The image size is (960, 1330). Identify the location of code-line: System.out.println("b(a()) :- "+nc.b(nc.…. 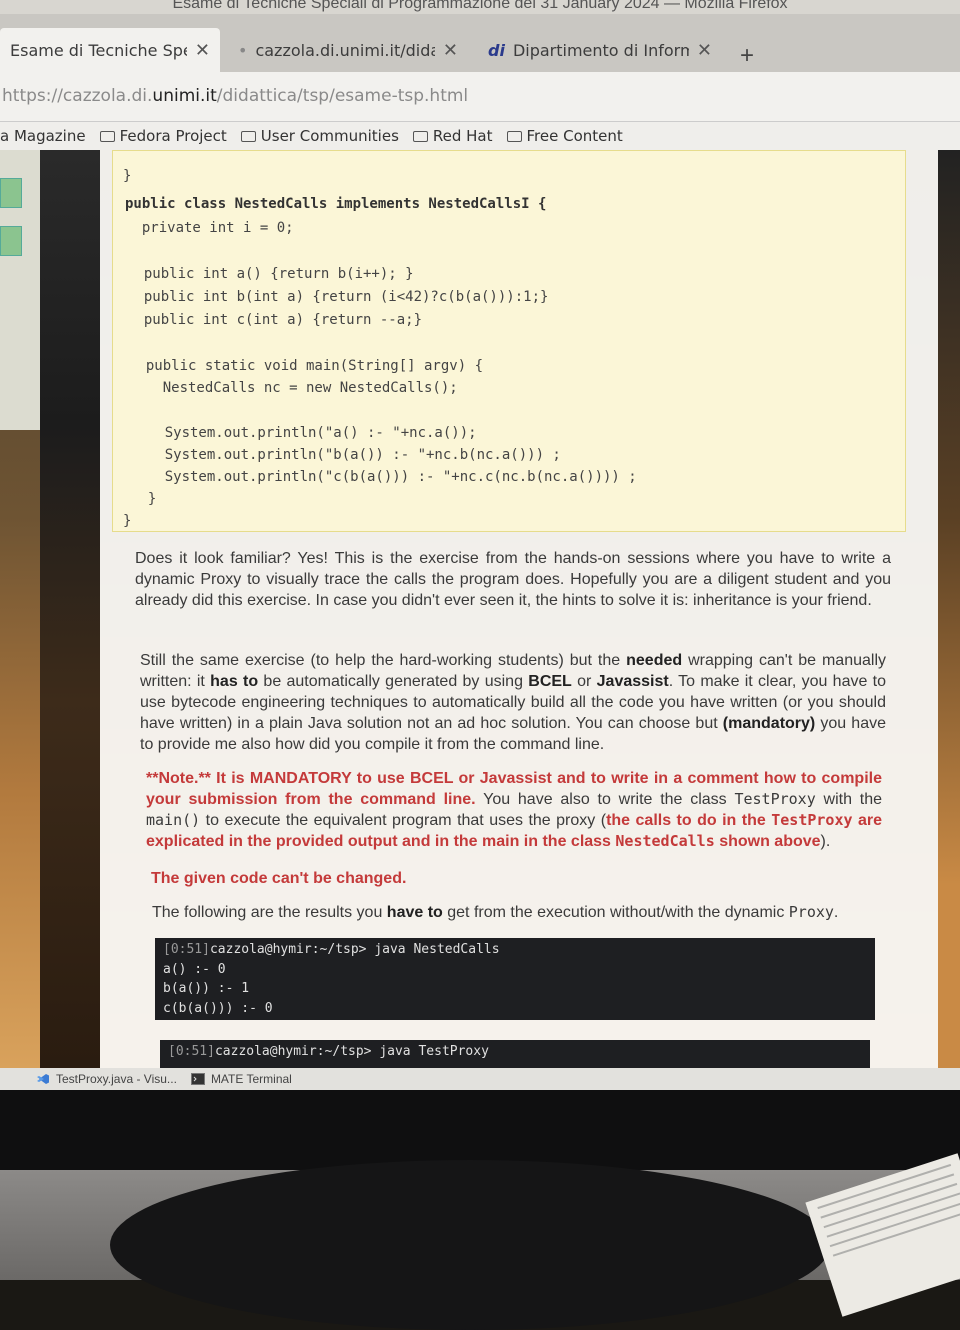
(346, 455).